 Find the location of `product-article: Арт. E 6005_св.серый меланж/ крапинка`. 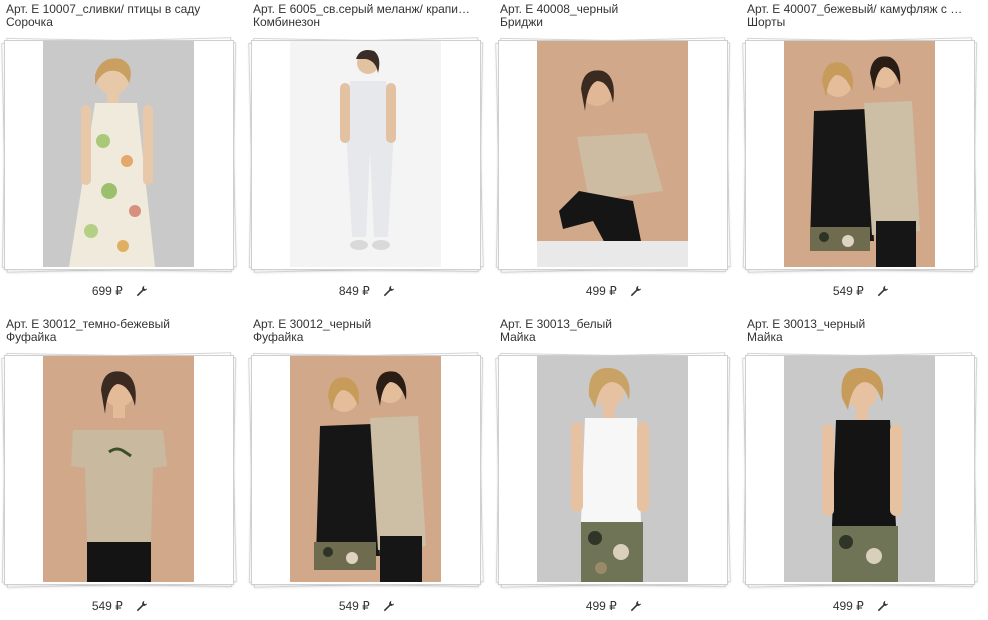

product-article: Арт. E 6005_св.серый меланж/ крапинка is located at coordinates (363, 9).